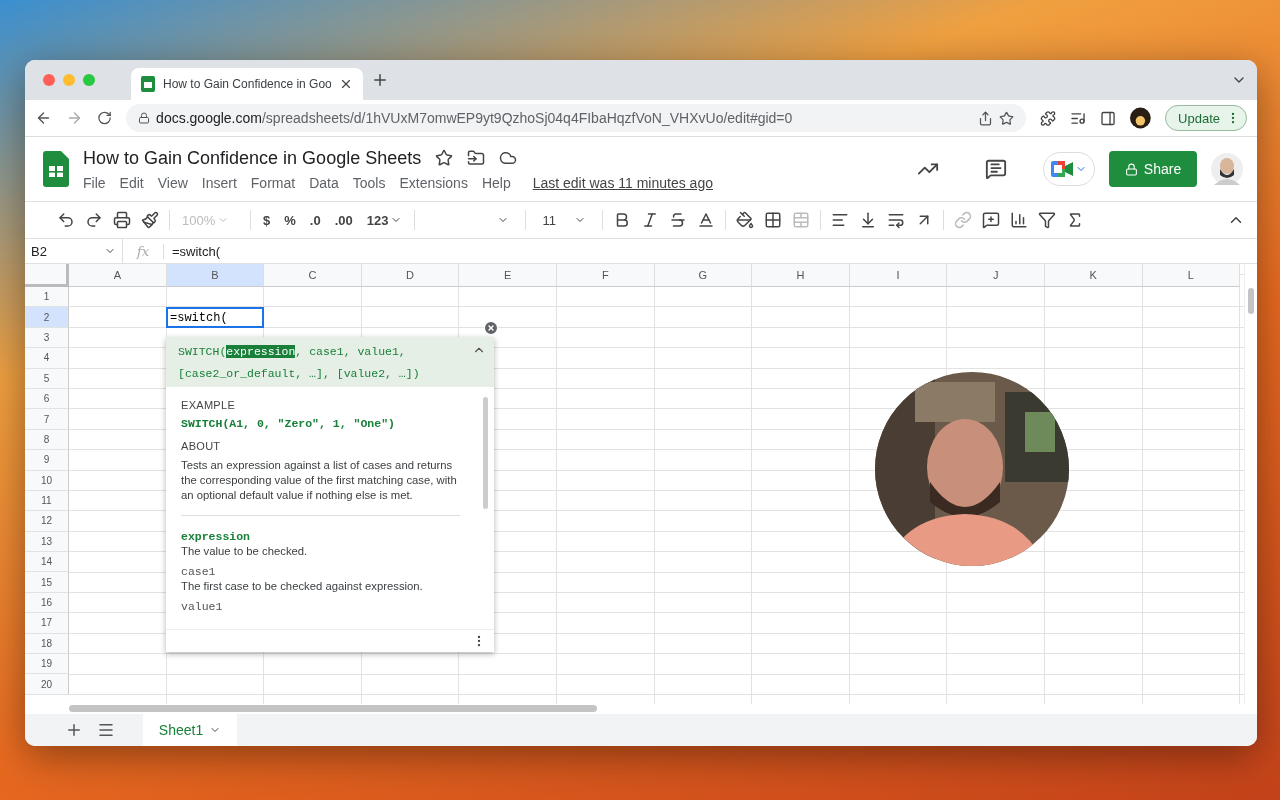 Image resolution: width=1280 pixels, height=800 pixels. I want to click on video-camera-icon, so click(1062, 169).